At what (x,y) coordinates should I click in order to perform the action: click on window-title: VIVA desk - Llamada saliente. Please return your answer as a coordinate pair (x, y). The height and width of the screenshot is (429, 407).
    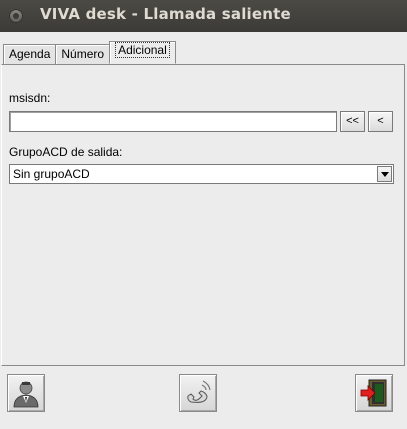
    Looking at the image, I should click on (165, 14).